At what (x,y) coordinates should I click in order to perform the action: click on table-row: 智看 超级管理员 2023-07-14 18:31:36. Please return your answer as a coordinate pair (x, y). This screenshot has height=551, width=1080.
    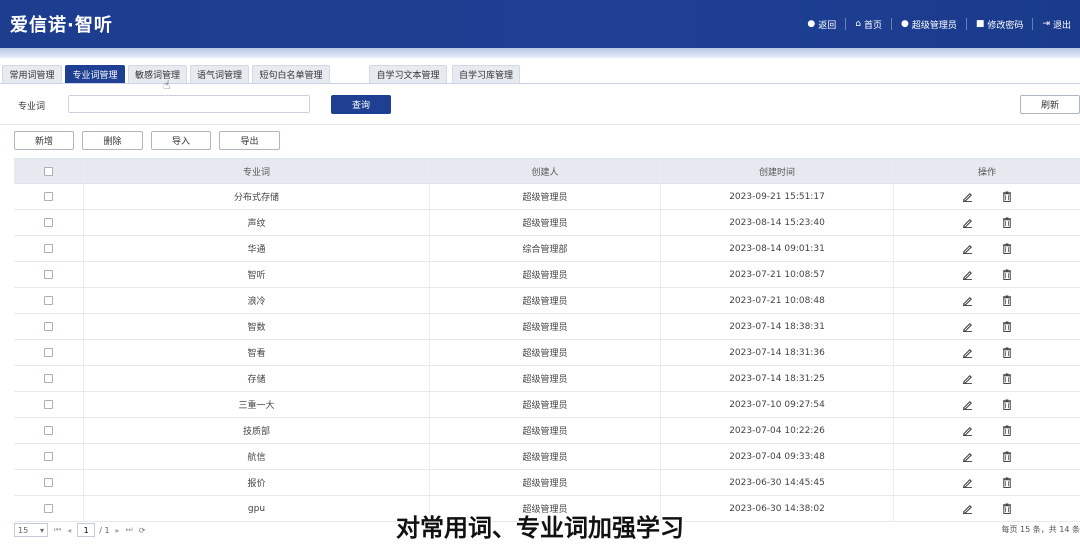
    Looking at the image, I should click on (547, 353).